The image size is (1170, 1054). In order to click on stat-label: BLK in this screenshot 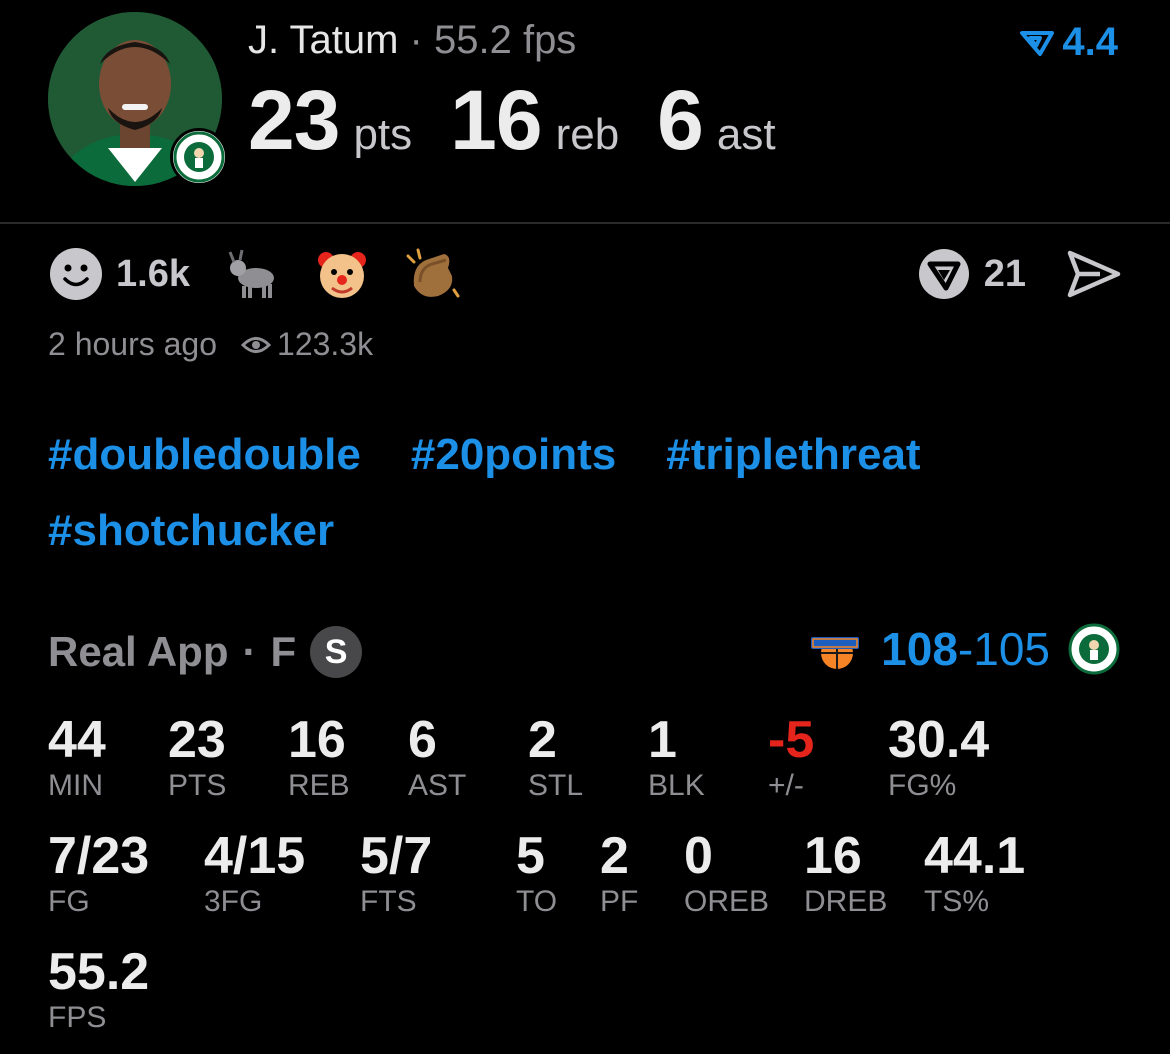, I will do `click(676, 785)`.